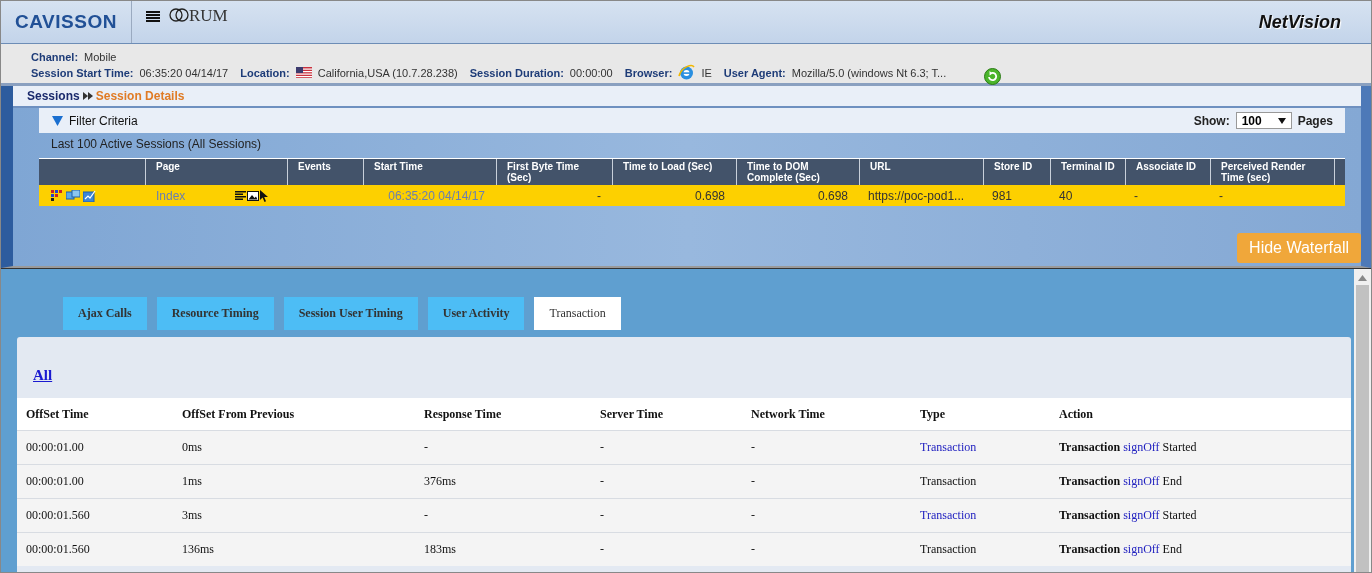  What do you see at coordinates (303, 72) in the screenshot?
I see `flag-icon` at bounding box center [303, 72].